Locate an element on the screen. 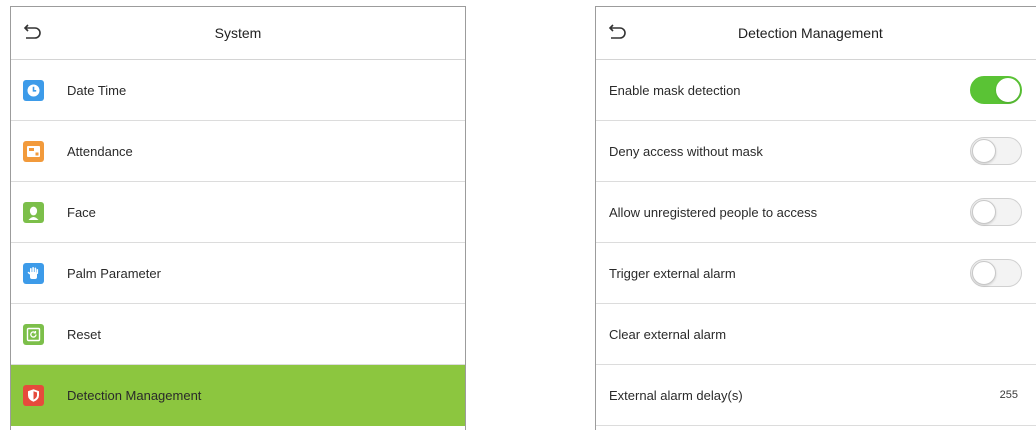  setting-label: Clear external alarm is located at coordinates (668, 334).